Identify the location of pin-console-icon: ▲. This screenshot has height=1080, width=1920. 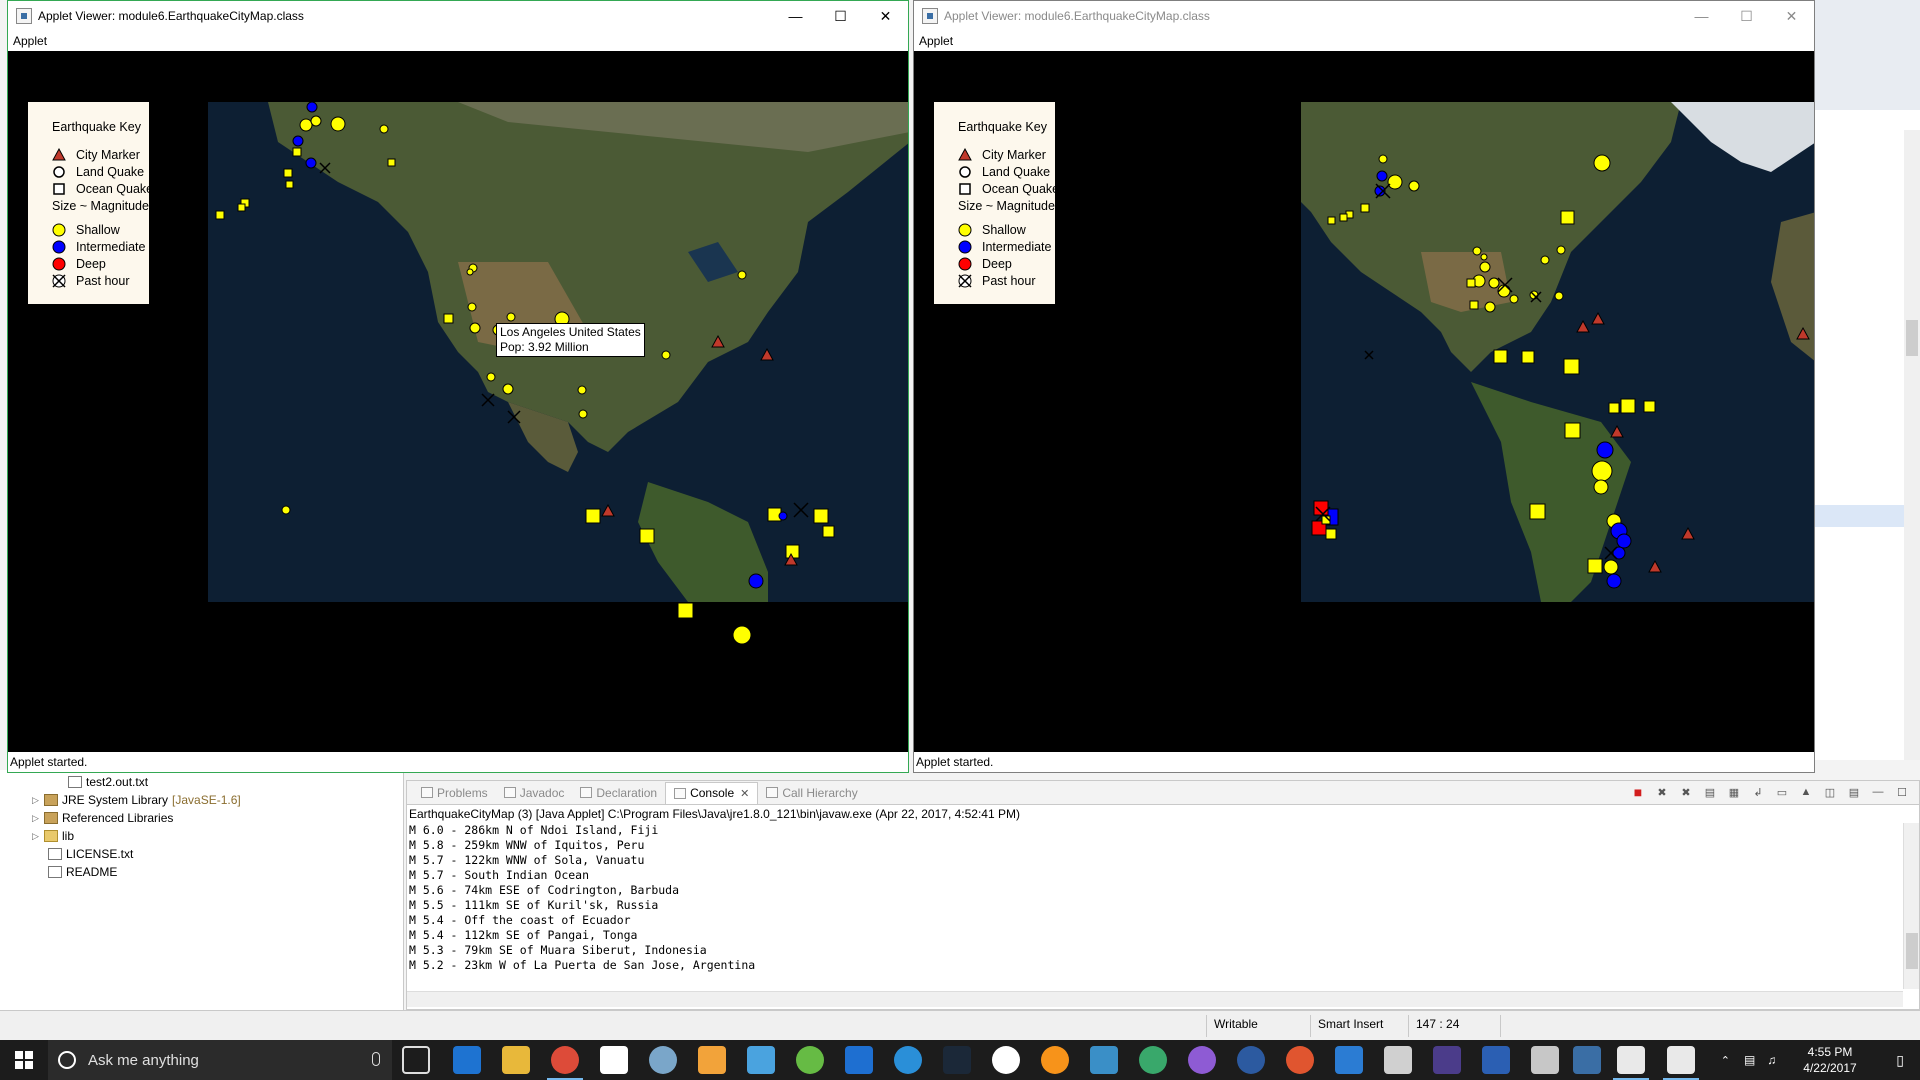
(1806, 792).